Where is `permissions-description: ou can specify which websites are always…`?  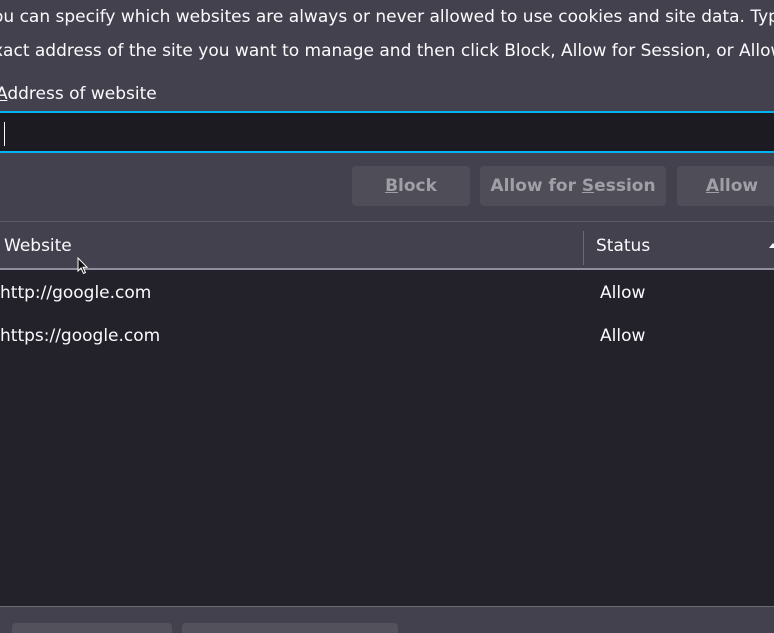 permissions-description: ou can specify which websites are always… is located at coordinates (387, 34).